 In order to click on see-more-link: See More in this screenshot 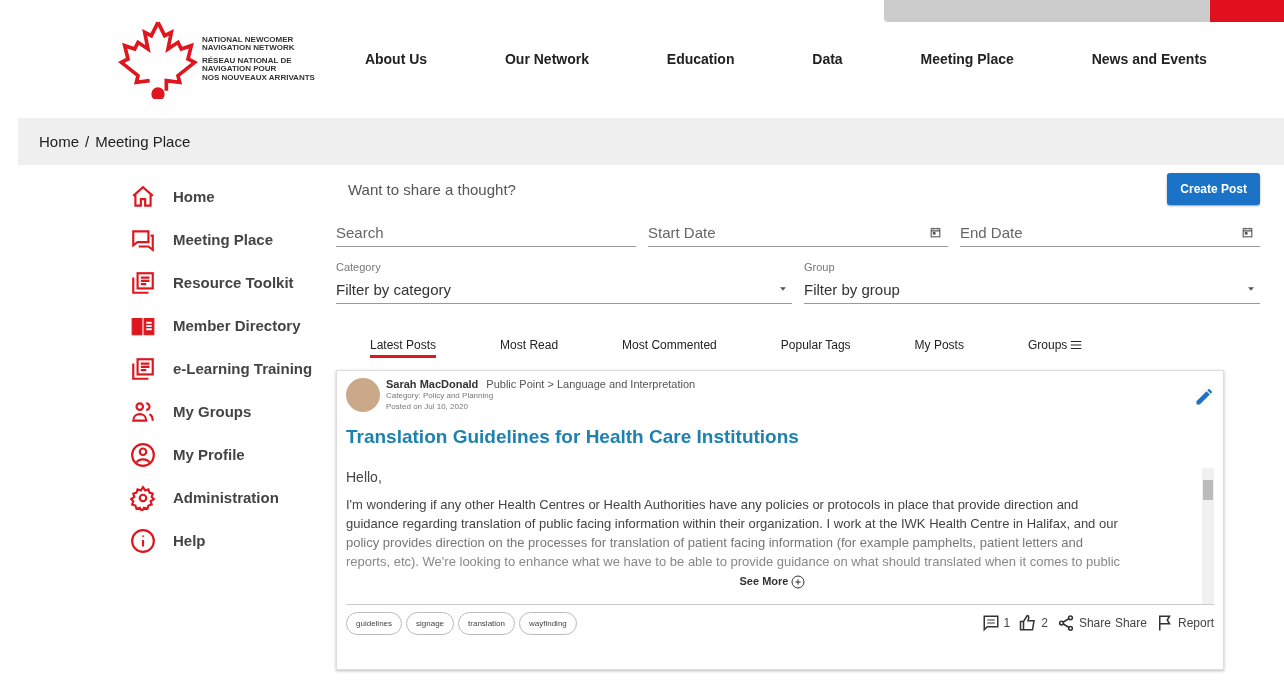, I will do `click(773, 581)`.